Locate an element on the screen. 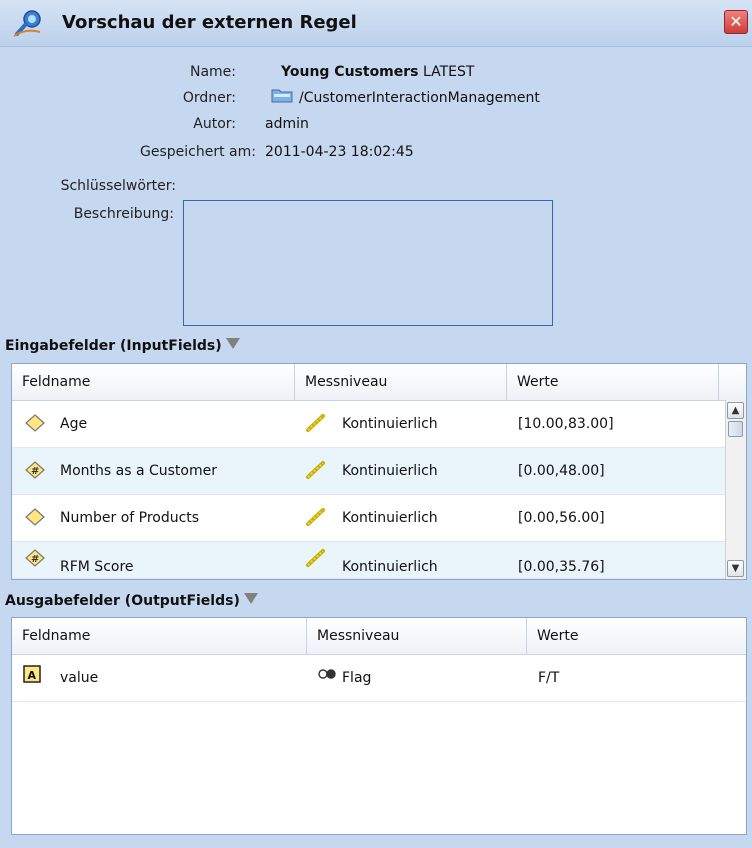 The image size is (752, 848). table-row: Age Kontinuierlich [10.00,83.00] is located at coordinates (369, 424).